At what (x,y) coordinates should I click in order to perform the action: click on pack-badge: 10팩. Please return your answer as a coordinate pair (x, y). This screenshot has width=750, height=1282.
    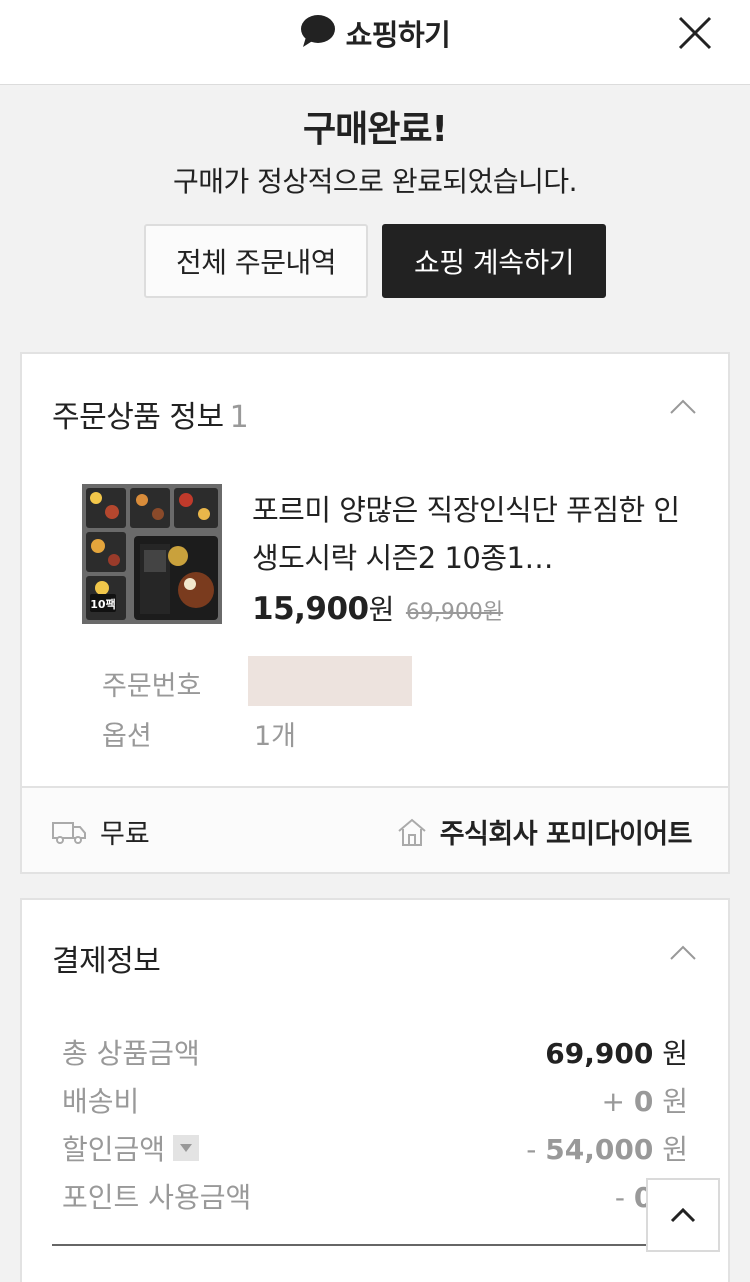
    Looking at the image, I should click on (102, 604).